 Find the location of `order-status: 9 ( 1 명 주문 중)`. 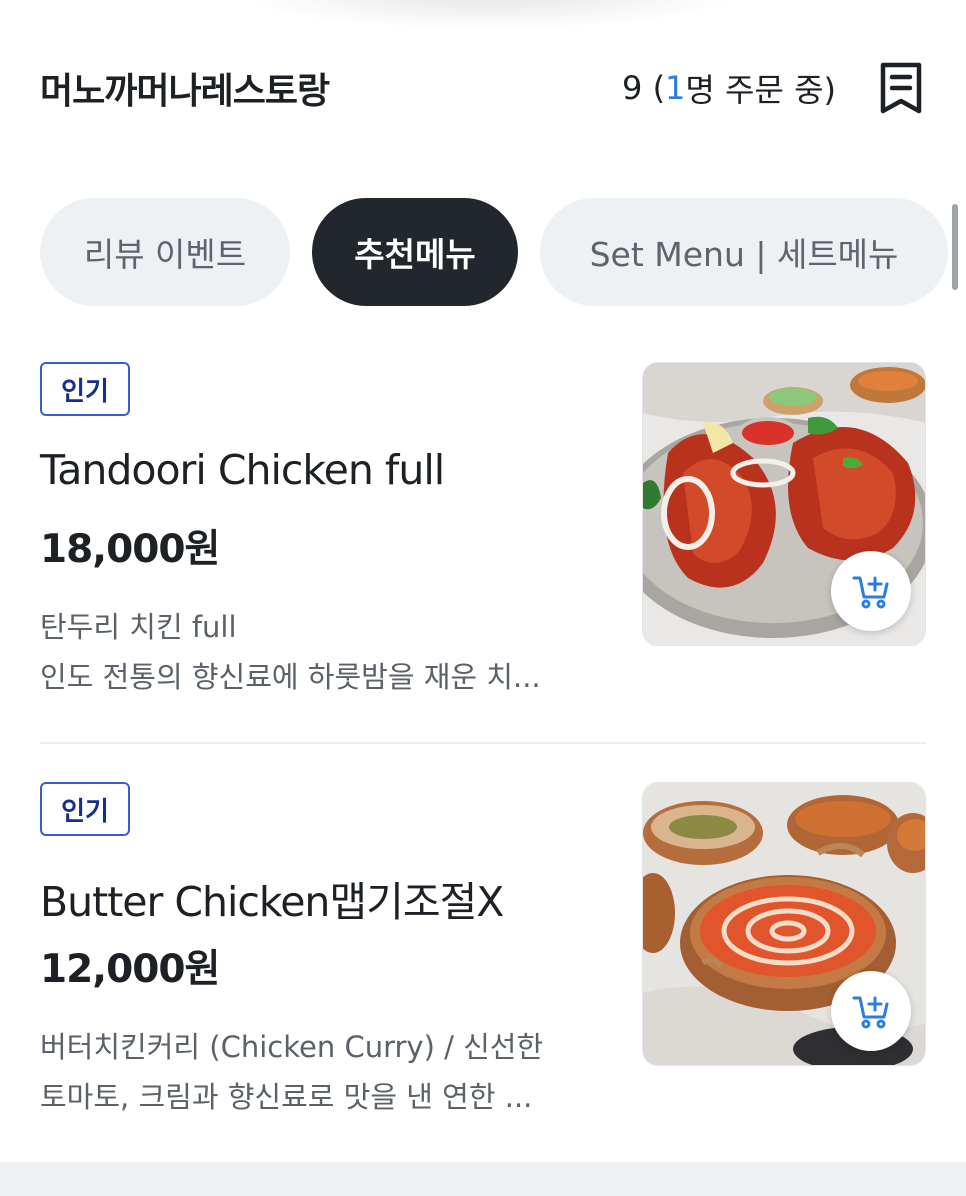

order-status: 9 ( 1 명 주문 중) is located at coordinates (729, 88).